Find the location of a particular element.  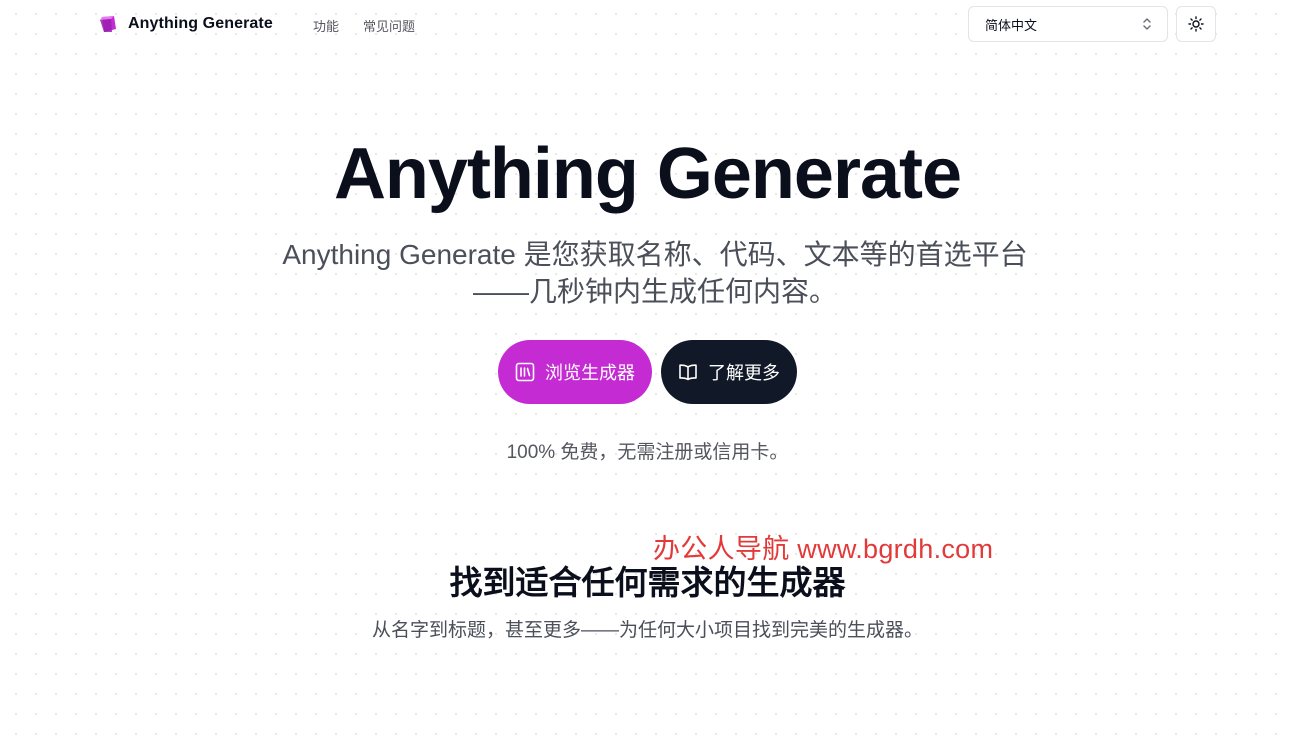

top-navigation-bar: Anything Generate 功能 常见问题 简体中文 is located at coordinates (647, 24).